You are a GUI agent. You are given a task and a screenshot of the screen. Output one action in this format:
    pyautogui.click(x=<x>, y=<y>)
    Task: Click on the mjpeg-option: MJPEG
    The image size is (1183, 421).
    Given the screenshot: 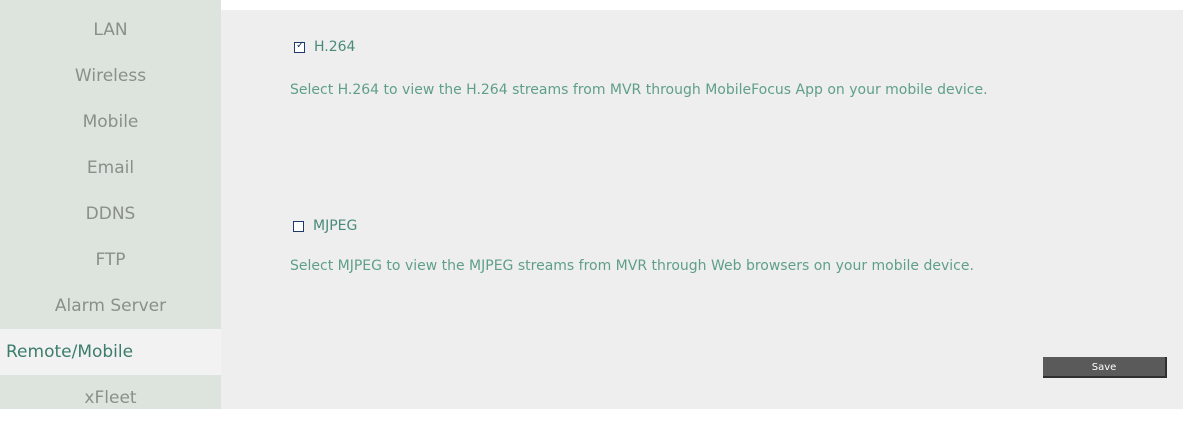 What is the action you would take?
    pyautogui.click(x=325, y=226)
    